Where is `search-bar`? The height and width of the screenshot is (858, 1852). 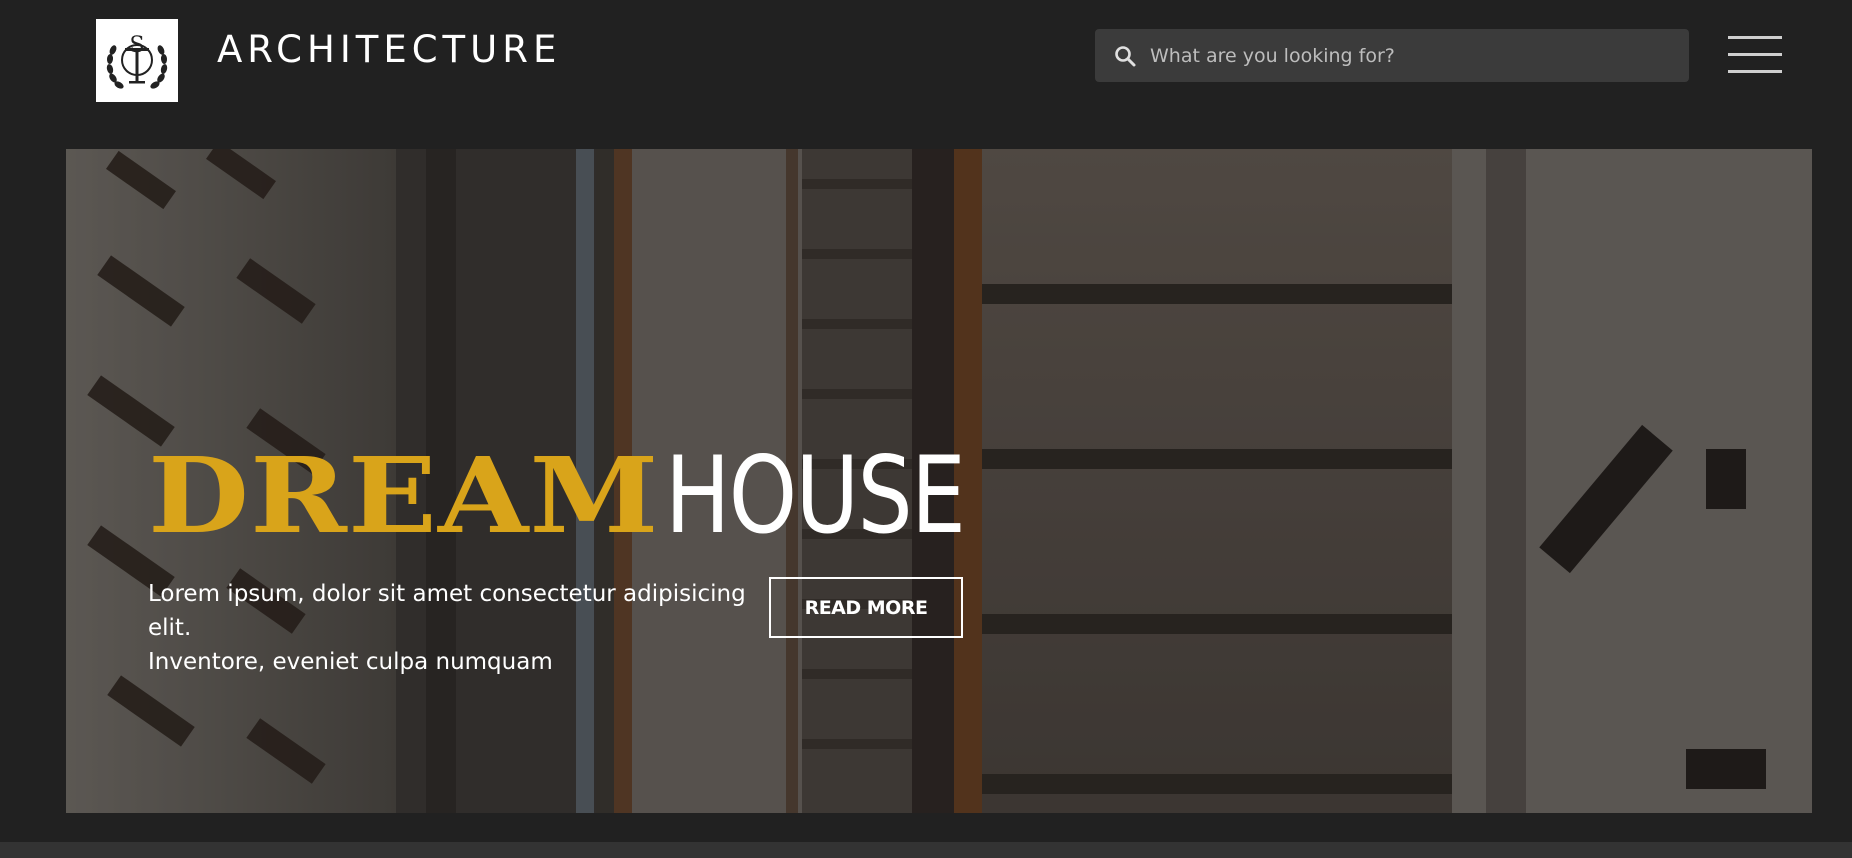
search-bar is located at coordinates (1392, 55).